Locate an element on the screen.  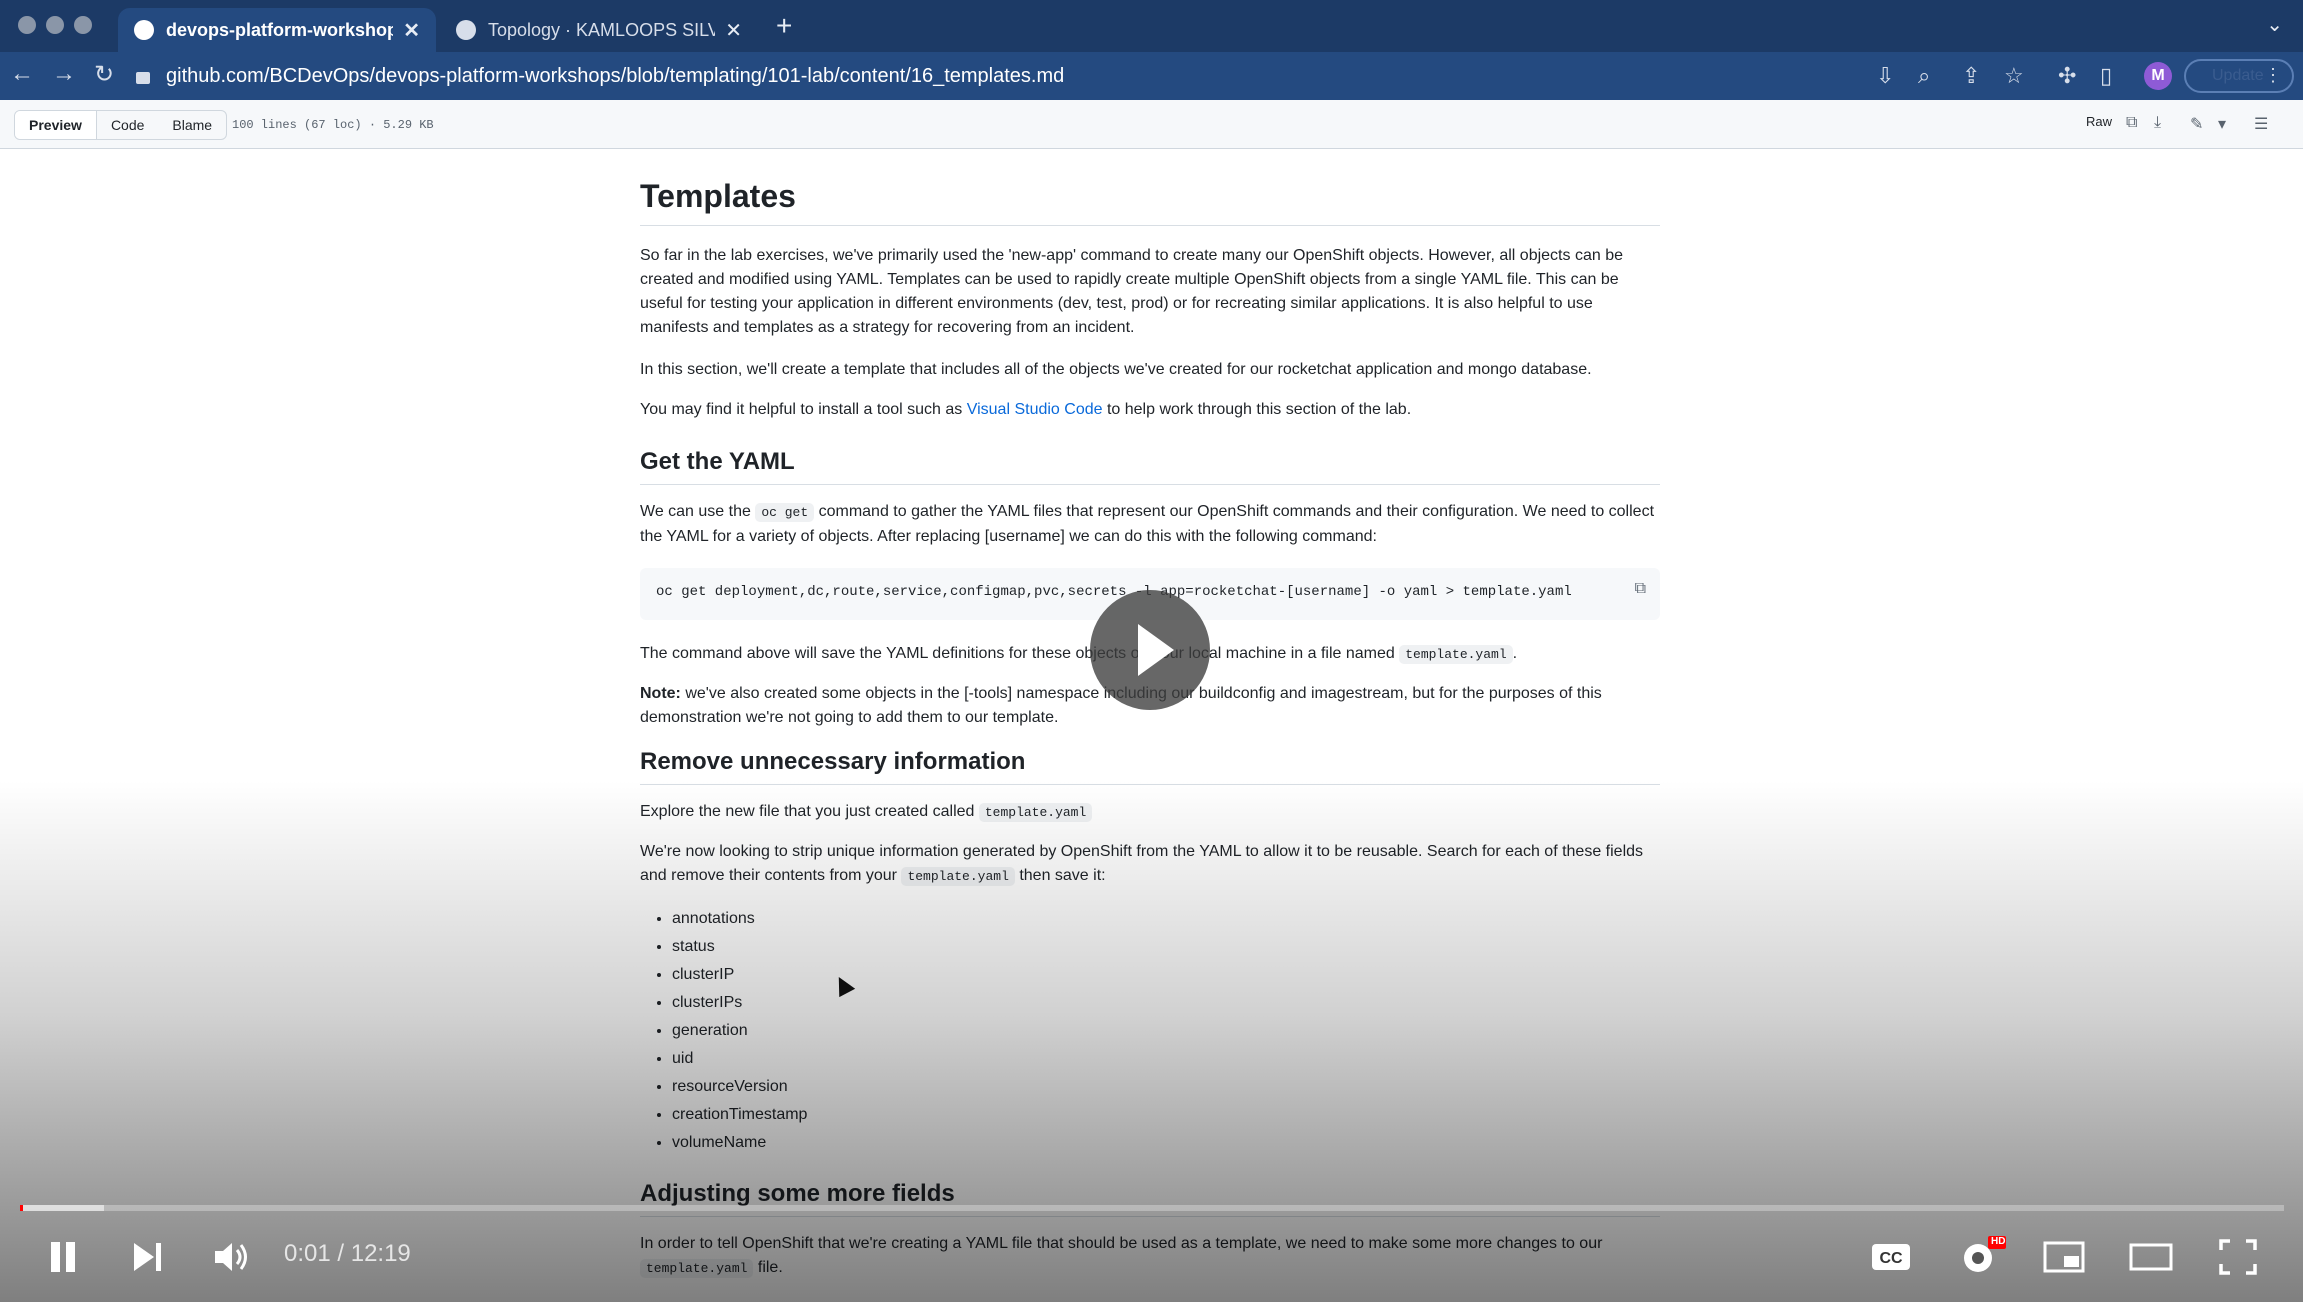
maximize-window-dot is located at coordinates (83, 25).